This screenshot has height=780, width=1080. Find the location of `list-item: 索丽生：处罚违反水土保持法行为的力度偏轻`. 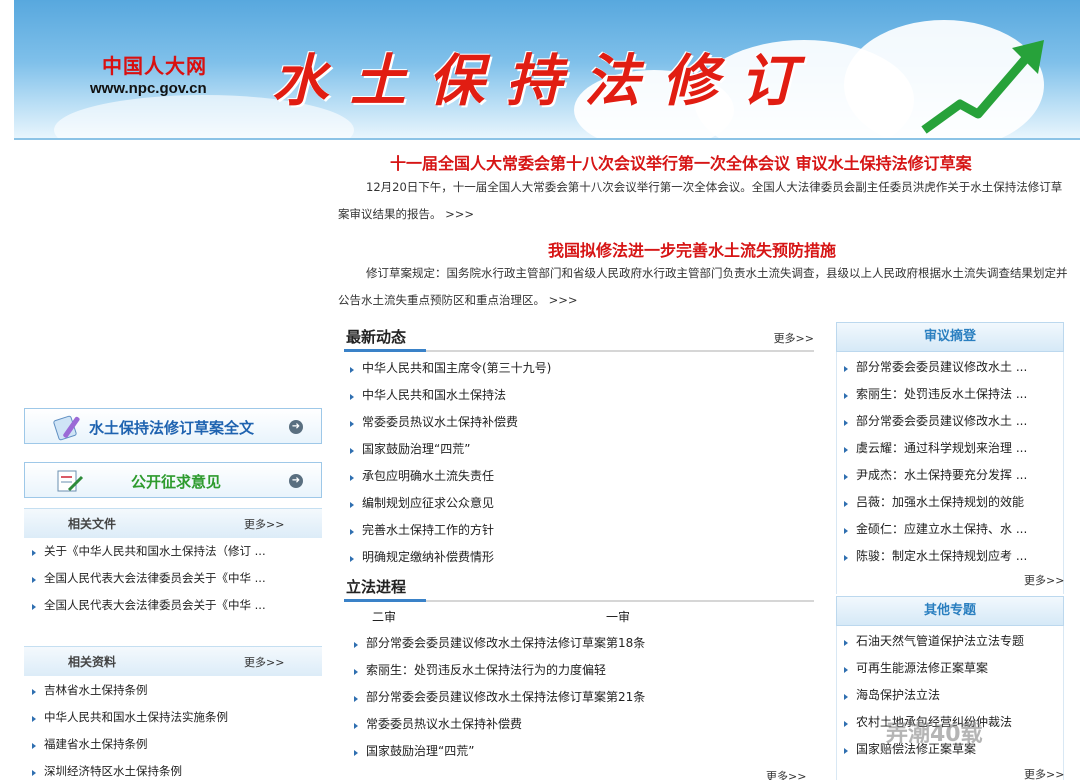

list-item: 索丽生：处罚违反水土保持法行为的力度偏轻 is located at coordinates (581, 670).